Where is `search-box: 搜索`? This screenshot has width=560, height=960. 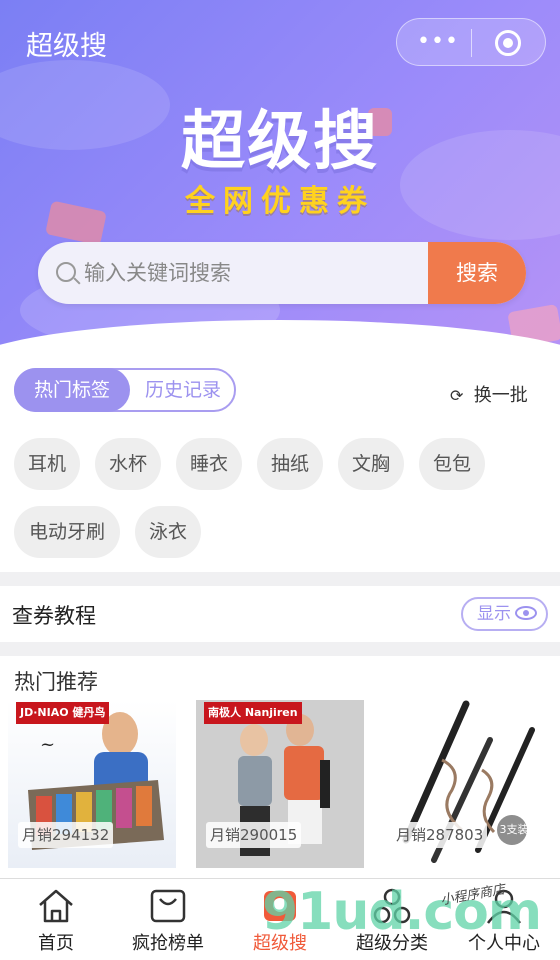 search-box: 搜索 is located at coordinates (282, 273).